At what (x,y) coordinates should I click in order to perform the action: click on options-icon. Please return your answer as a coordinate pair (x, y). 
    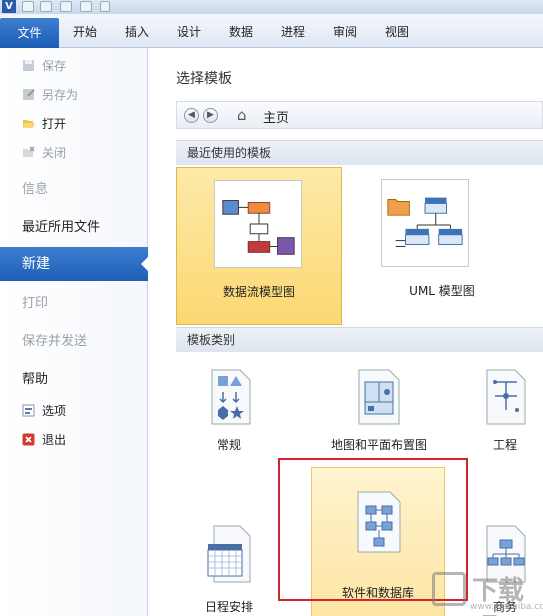
    Looking at the image, I should click on (28, 410).